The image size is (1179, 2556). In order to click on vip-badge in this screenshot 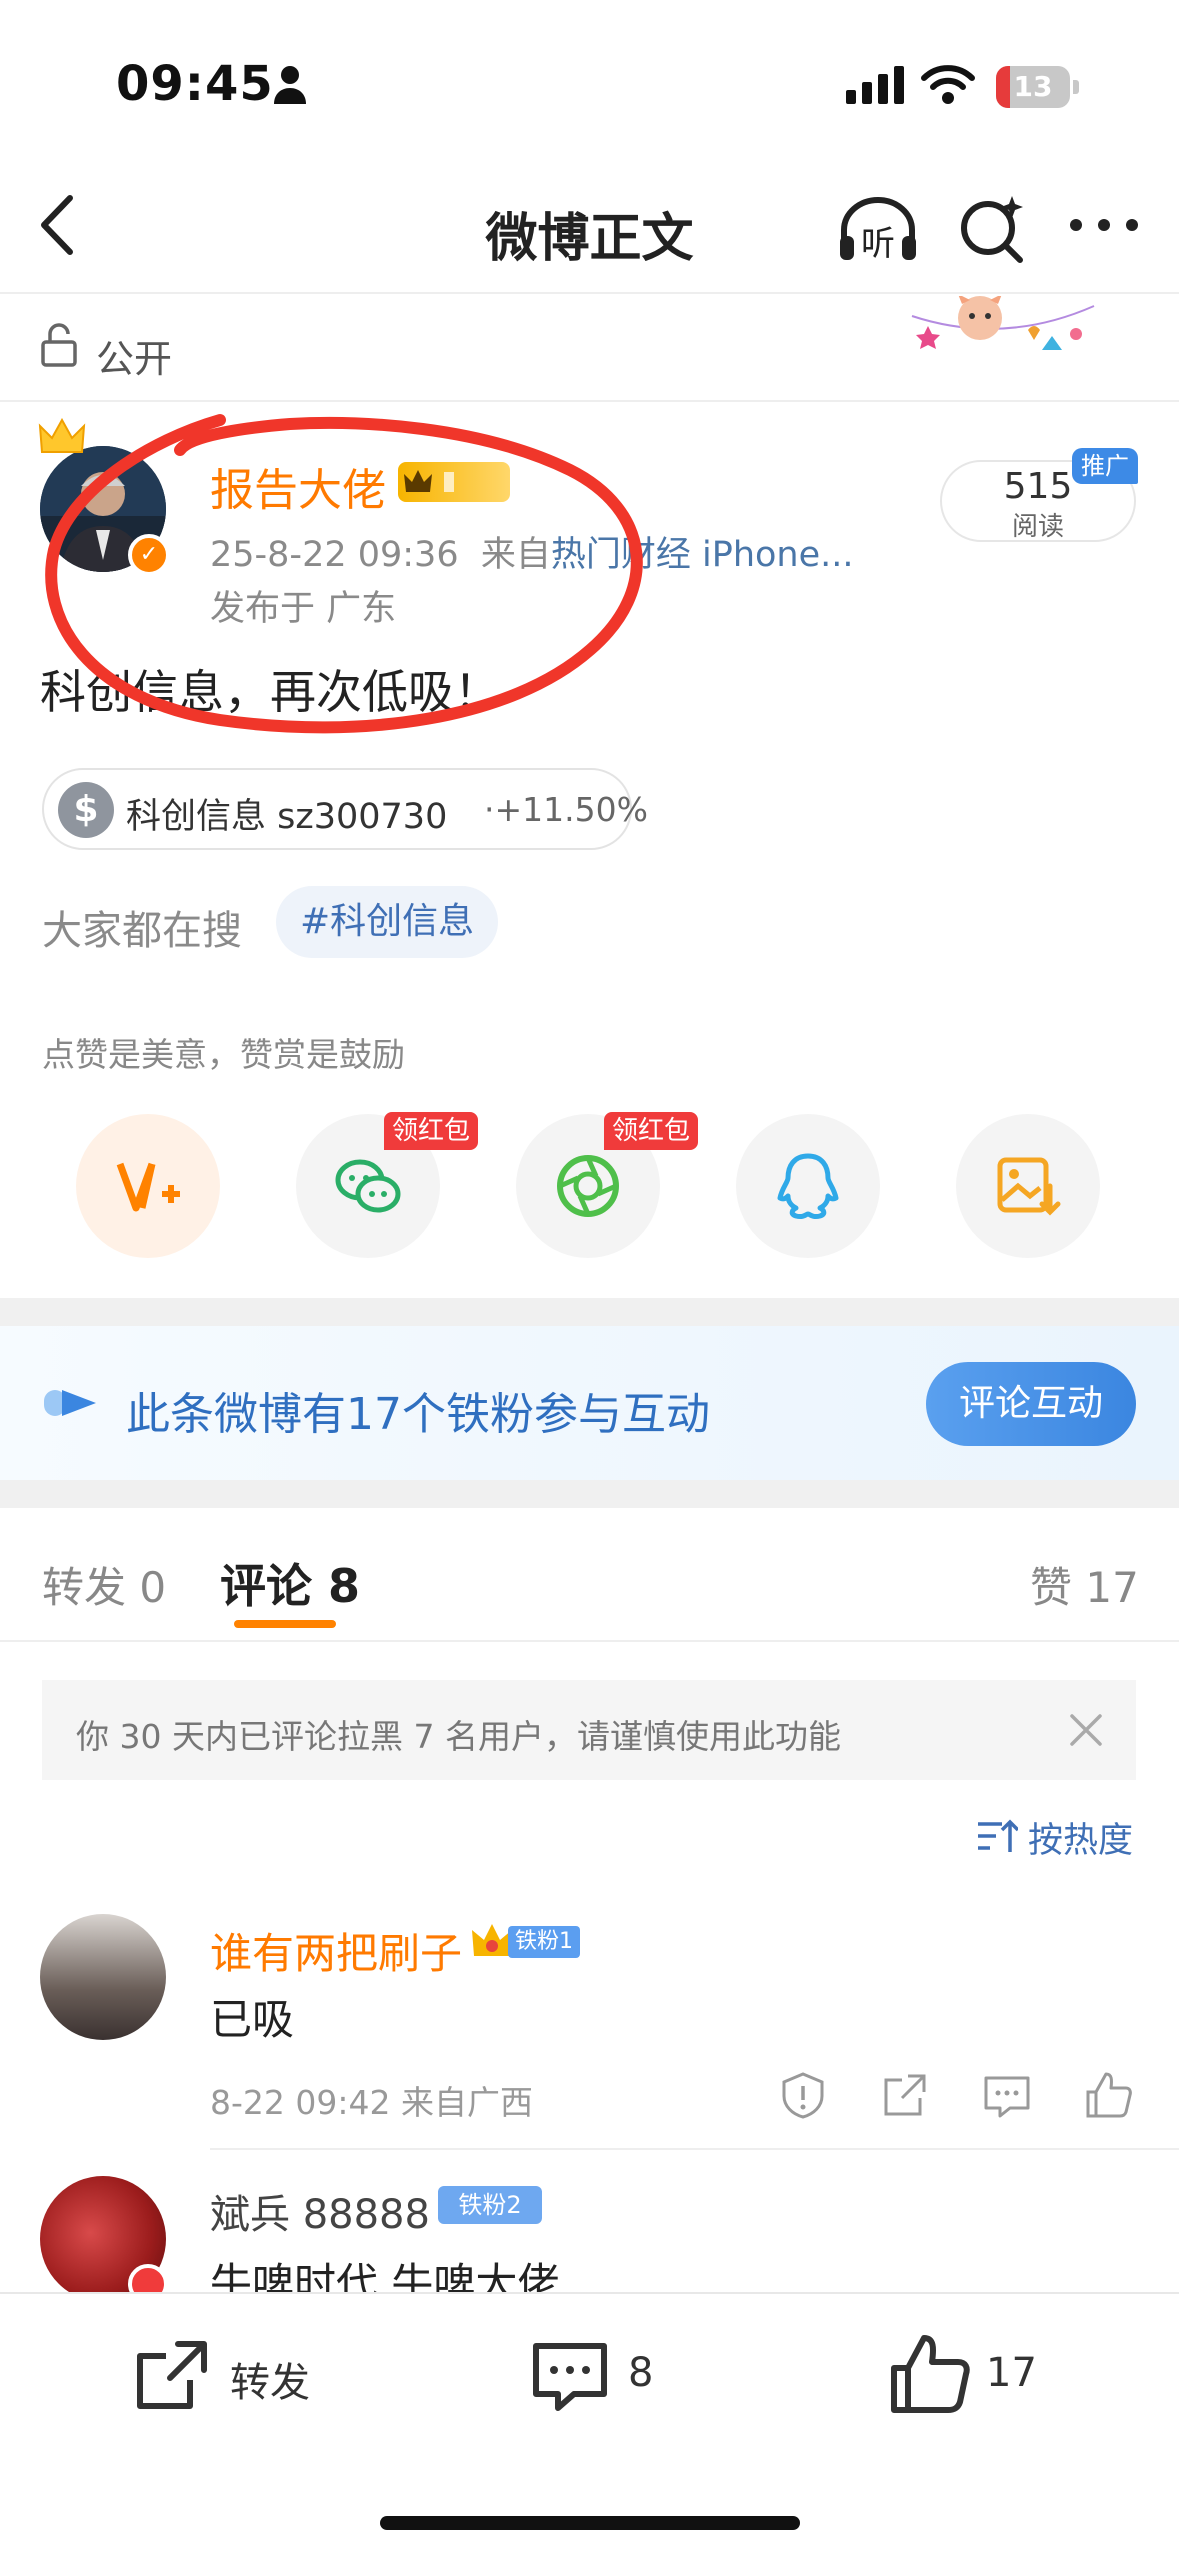, I will do `click(454, 482)`.